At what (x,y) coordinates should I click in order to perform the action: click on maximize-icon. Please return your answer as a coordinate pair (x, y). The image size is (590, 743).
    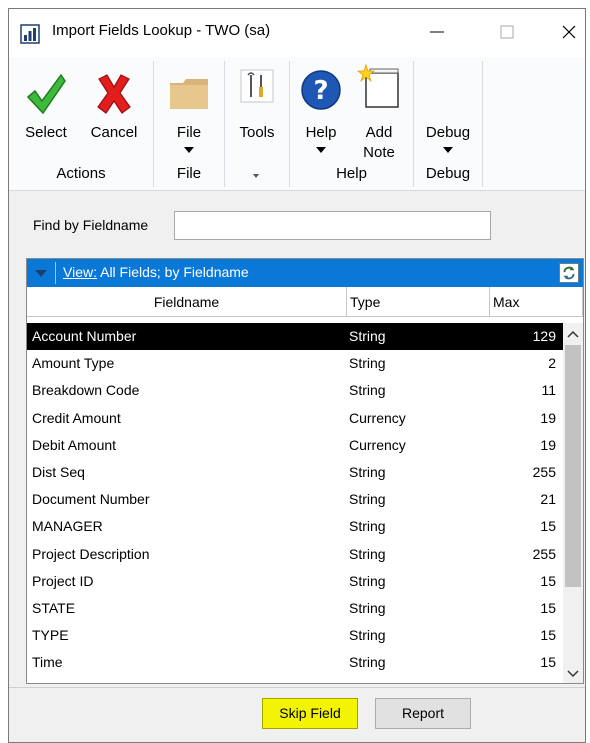
    Looking at the image, I should click on (507, 32).